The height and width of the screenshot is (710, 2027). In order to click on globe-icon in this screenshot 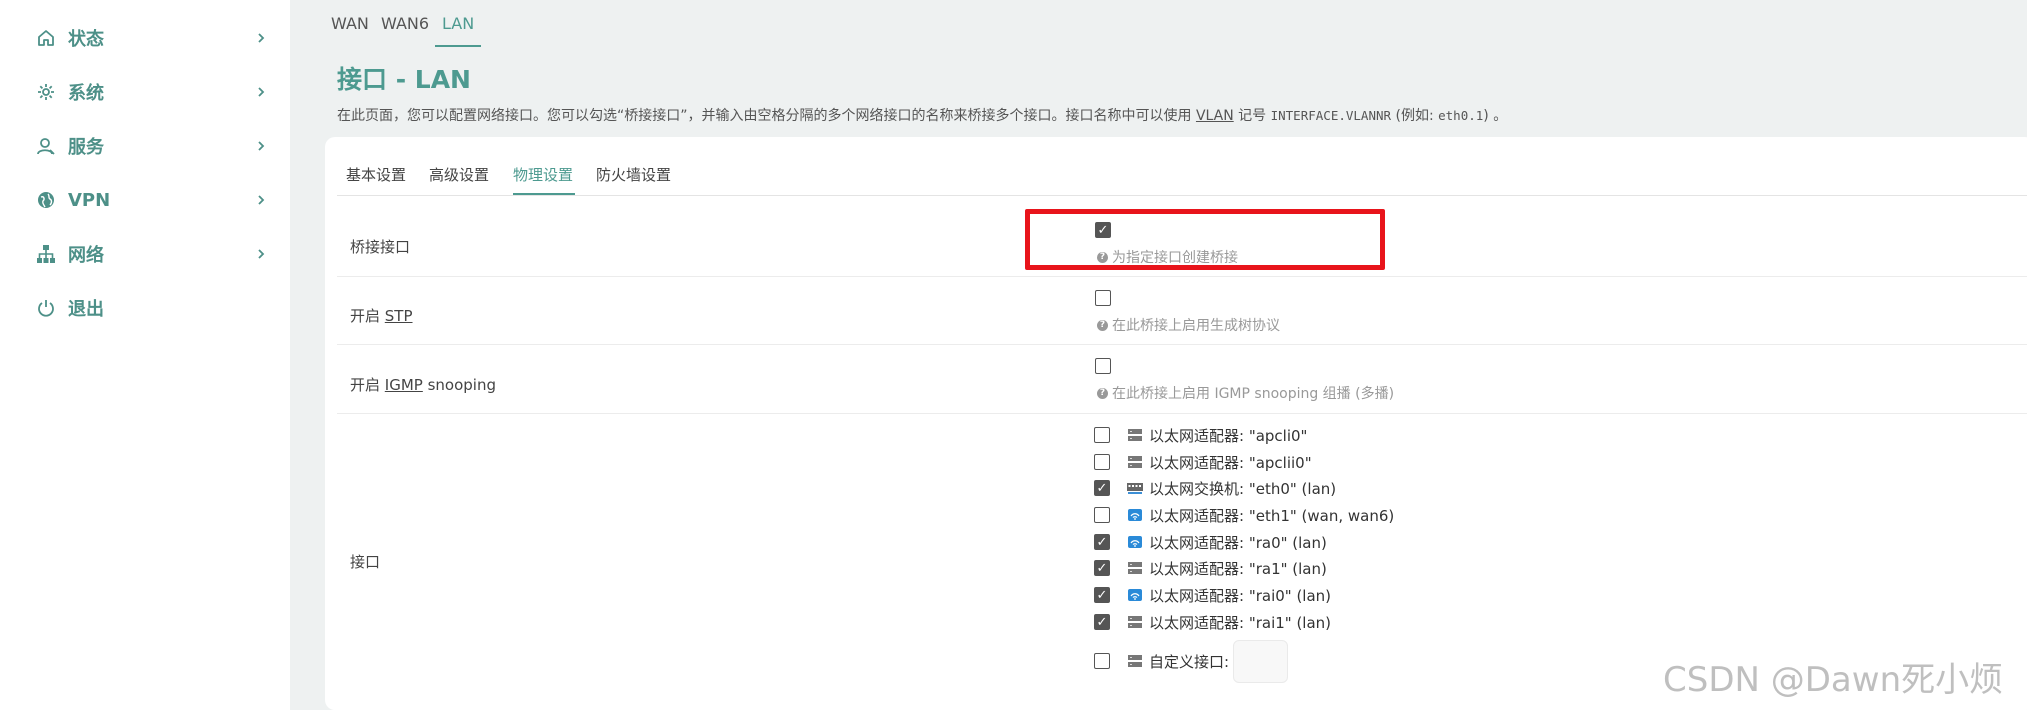, I will do `click(46, 200)`.